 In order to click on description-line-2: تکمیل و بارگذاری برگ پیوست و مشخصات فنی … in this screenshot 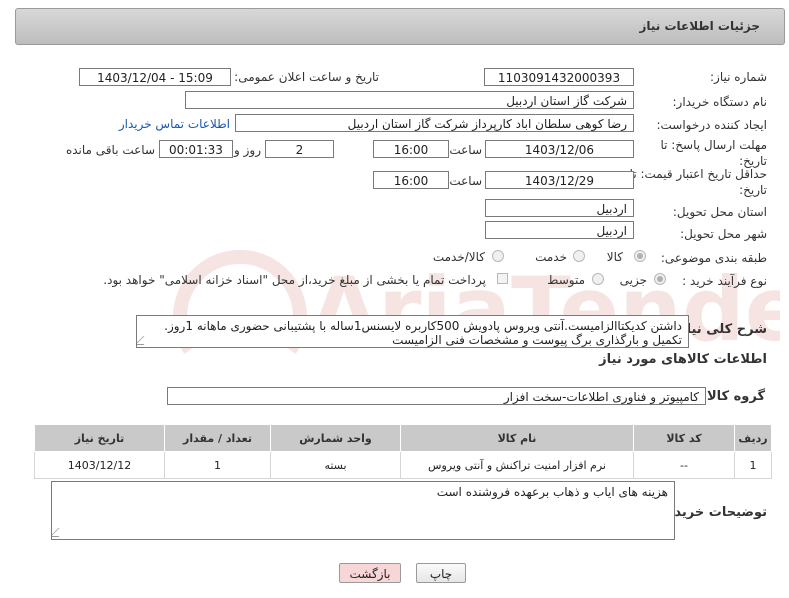, I will do `click(537, 340)`.